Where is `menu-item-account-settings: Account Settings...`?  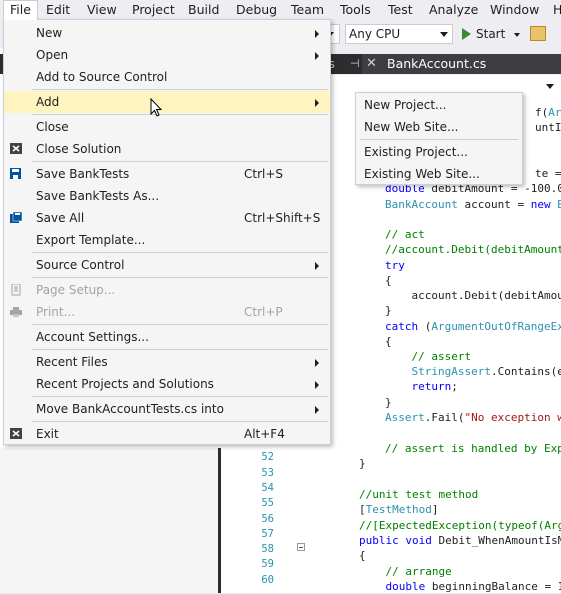
menu-item-account-settings: Account Settings... is located at coordinates (167, 337).